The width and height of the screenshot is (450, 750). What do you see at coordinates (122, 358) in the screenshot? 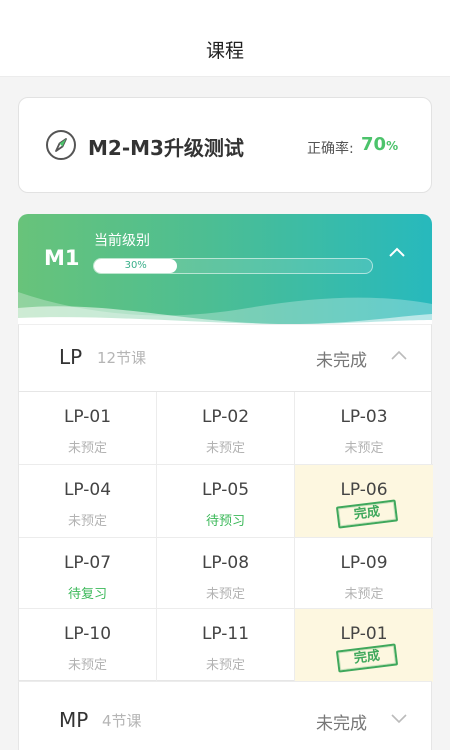
I see `section-lesson-count: 12节课` at bounding box center [122, 358].